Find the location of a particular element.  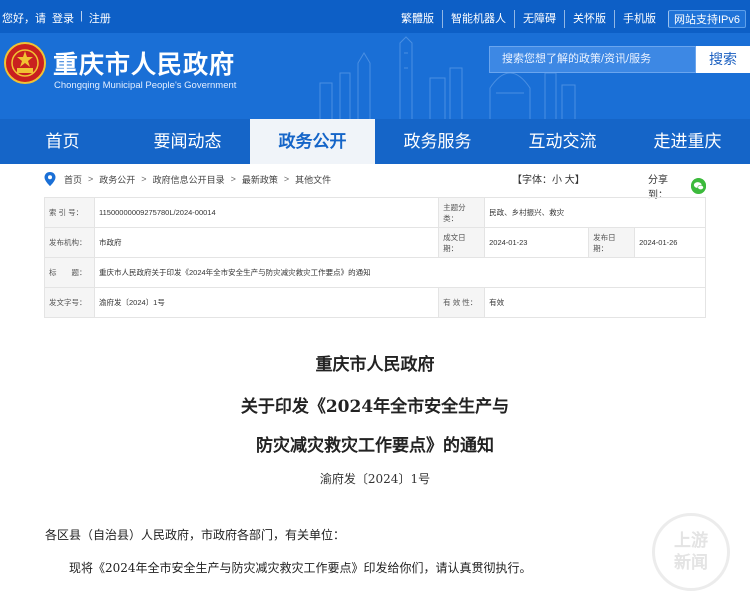

nav-government-affairs: 政务公开 is located at coordinates (312, 141).